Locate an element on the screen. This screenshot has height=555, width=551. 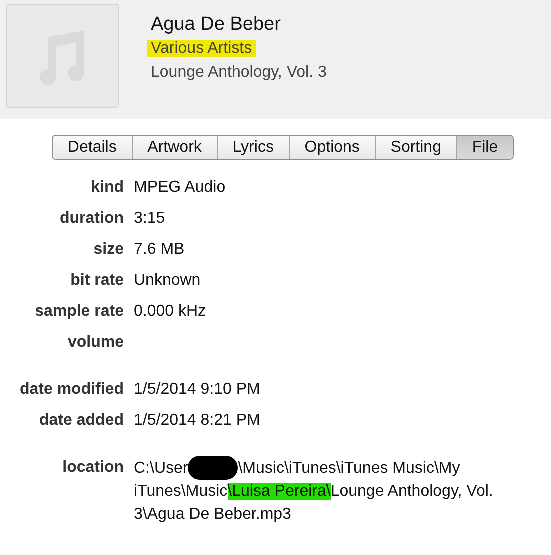
tab: Lyrics is located at coordinates (254, 147).